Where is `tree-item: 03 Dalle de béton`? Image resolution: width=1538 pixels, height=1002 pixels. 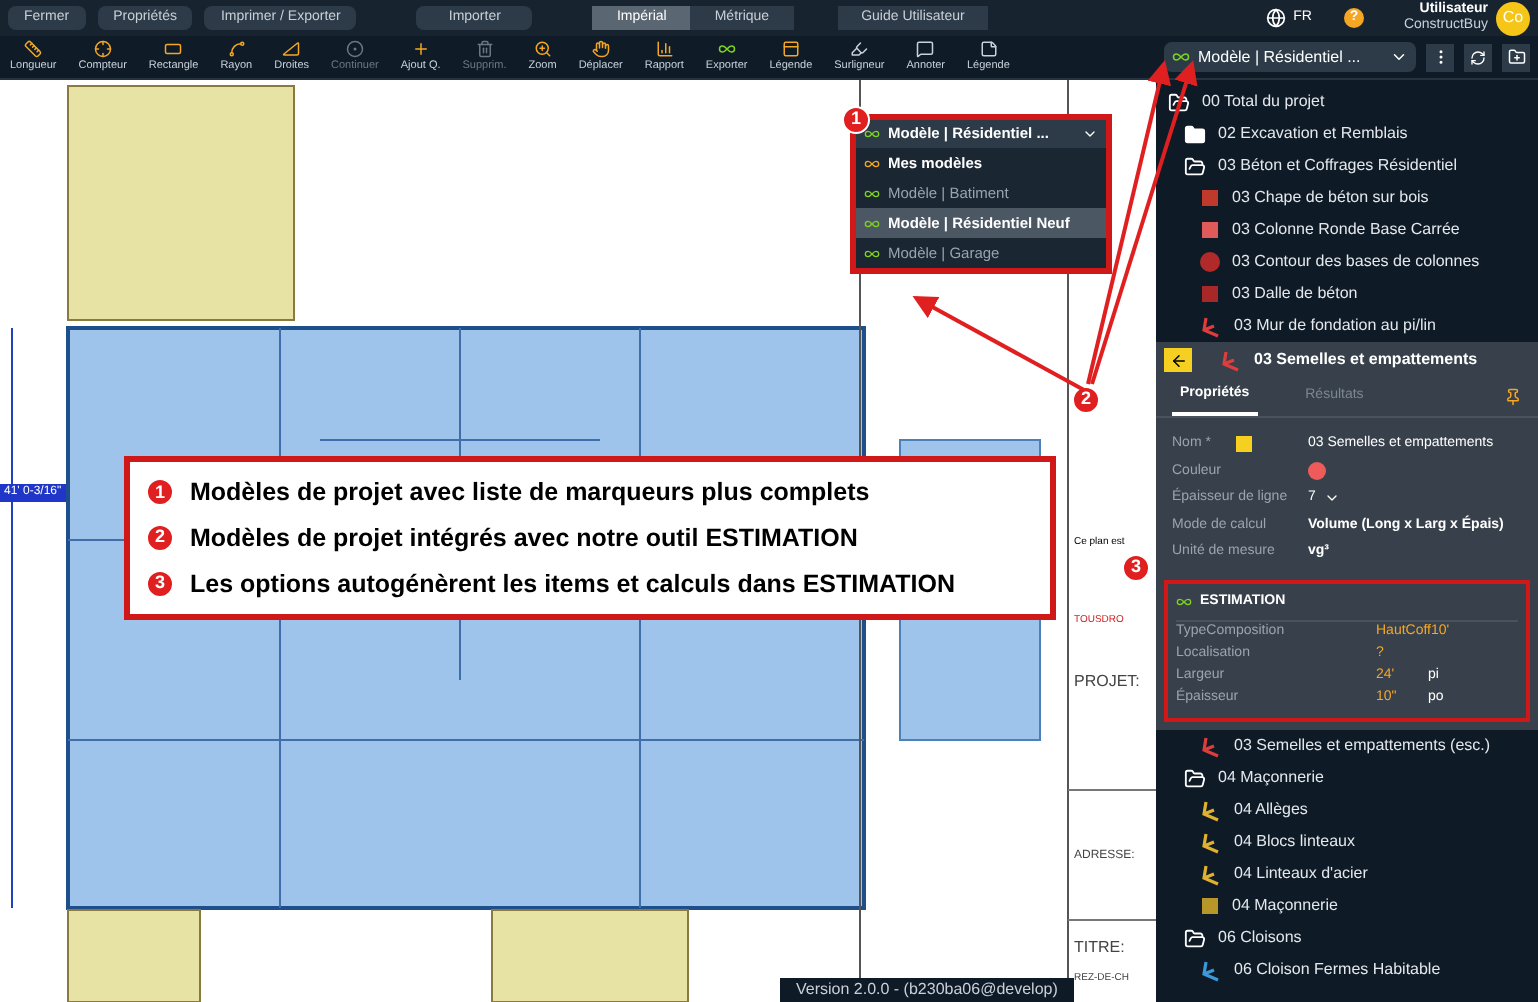 tree-item: 03 Dalle de béton is located at coordinates (1347, 294).